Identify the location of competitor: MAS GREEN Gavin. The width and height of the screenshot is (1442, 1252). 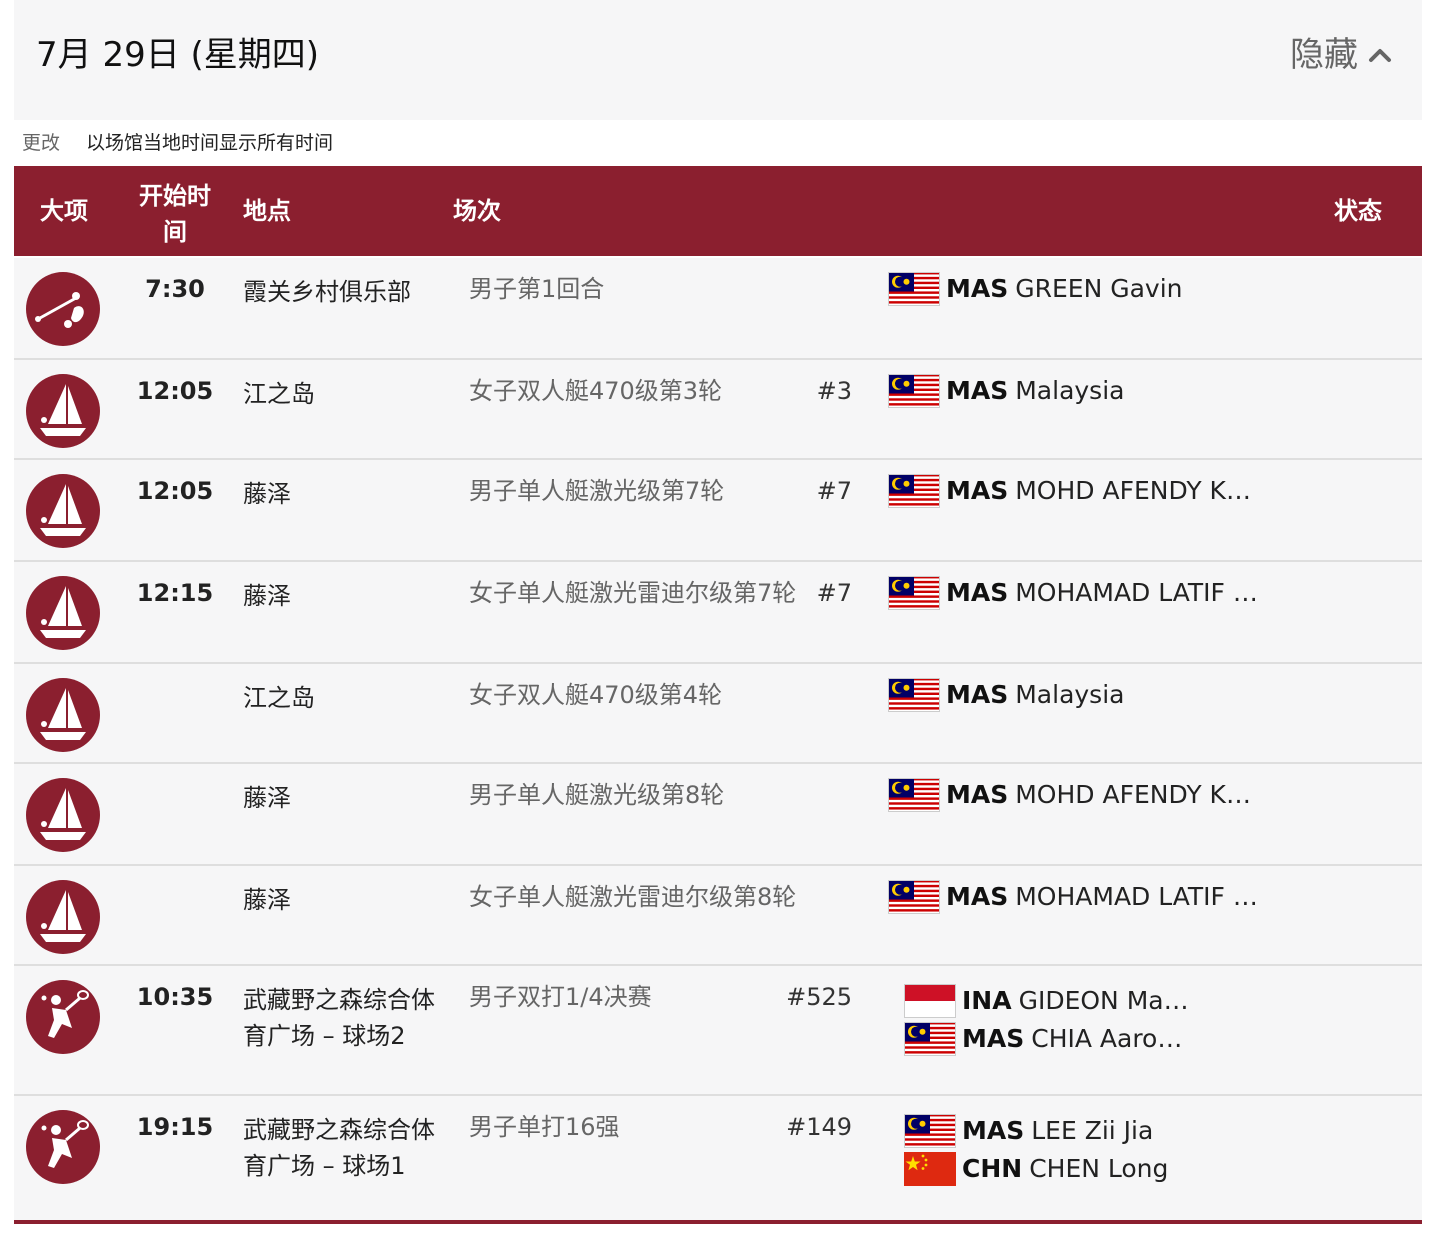
(1035, 289).